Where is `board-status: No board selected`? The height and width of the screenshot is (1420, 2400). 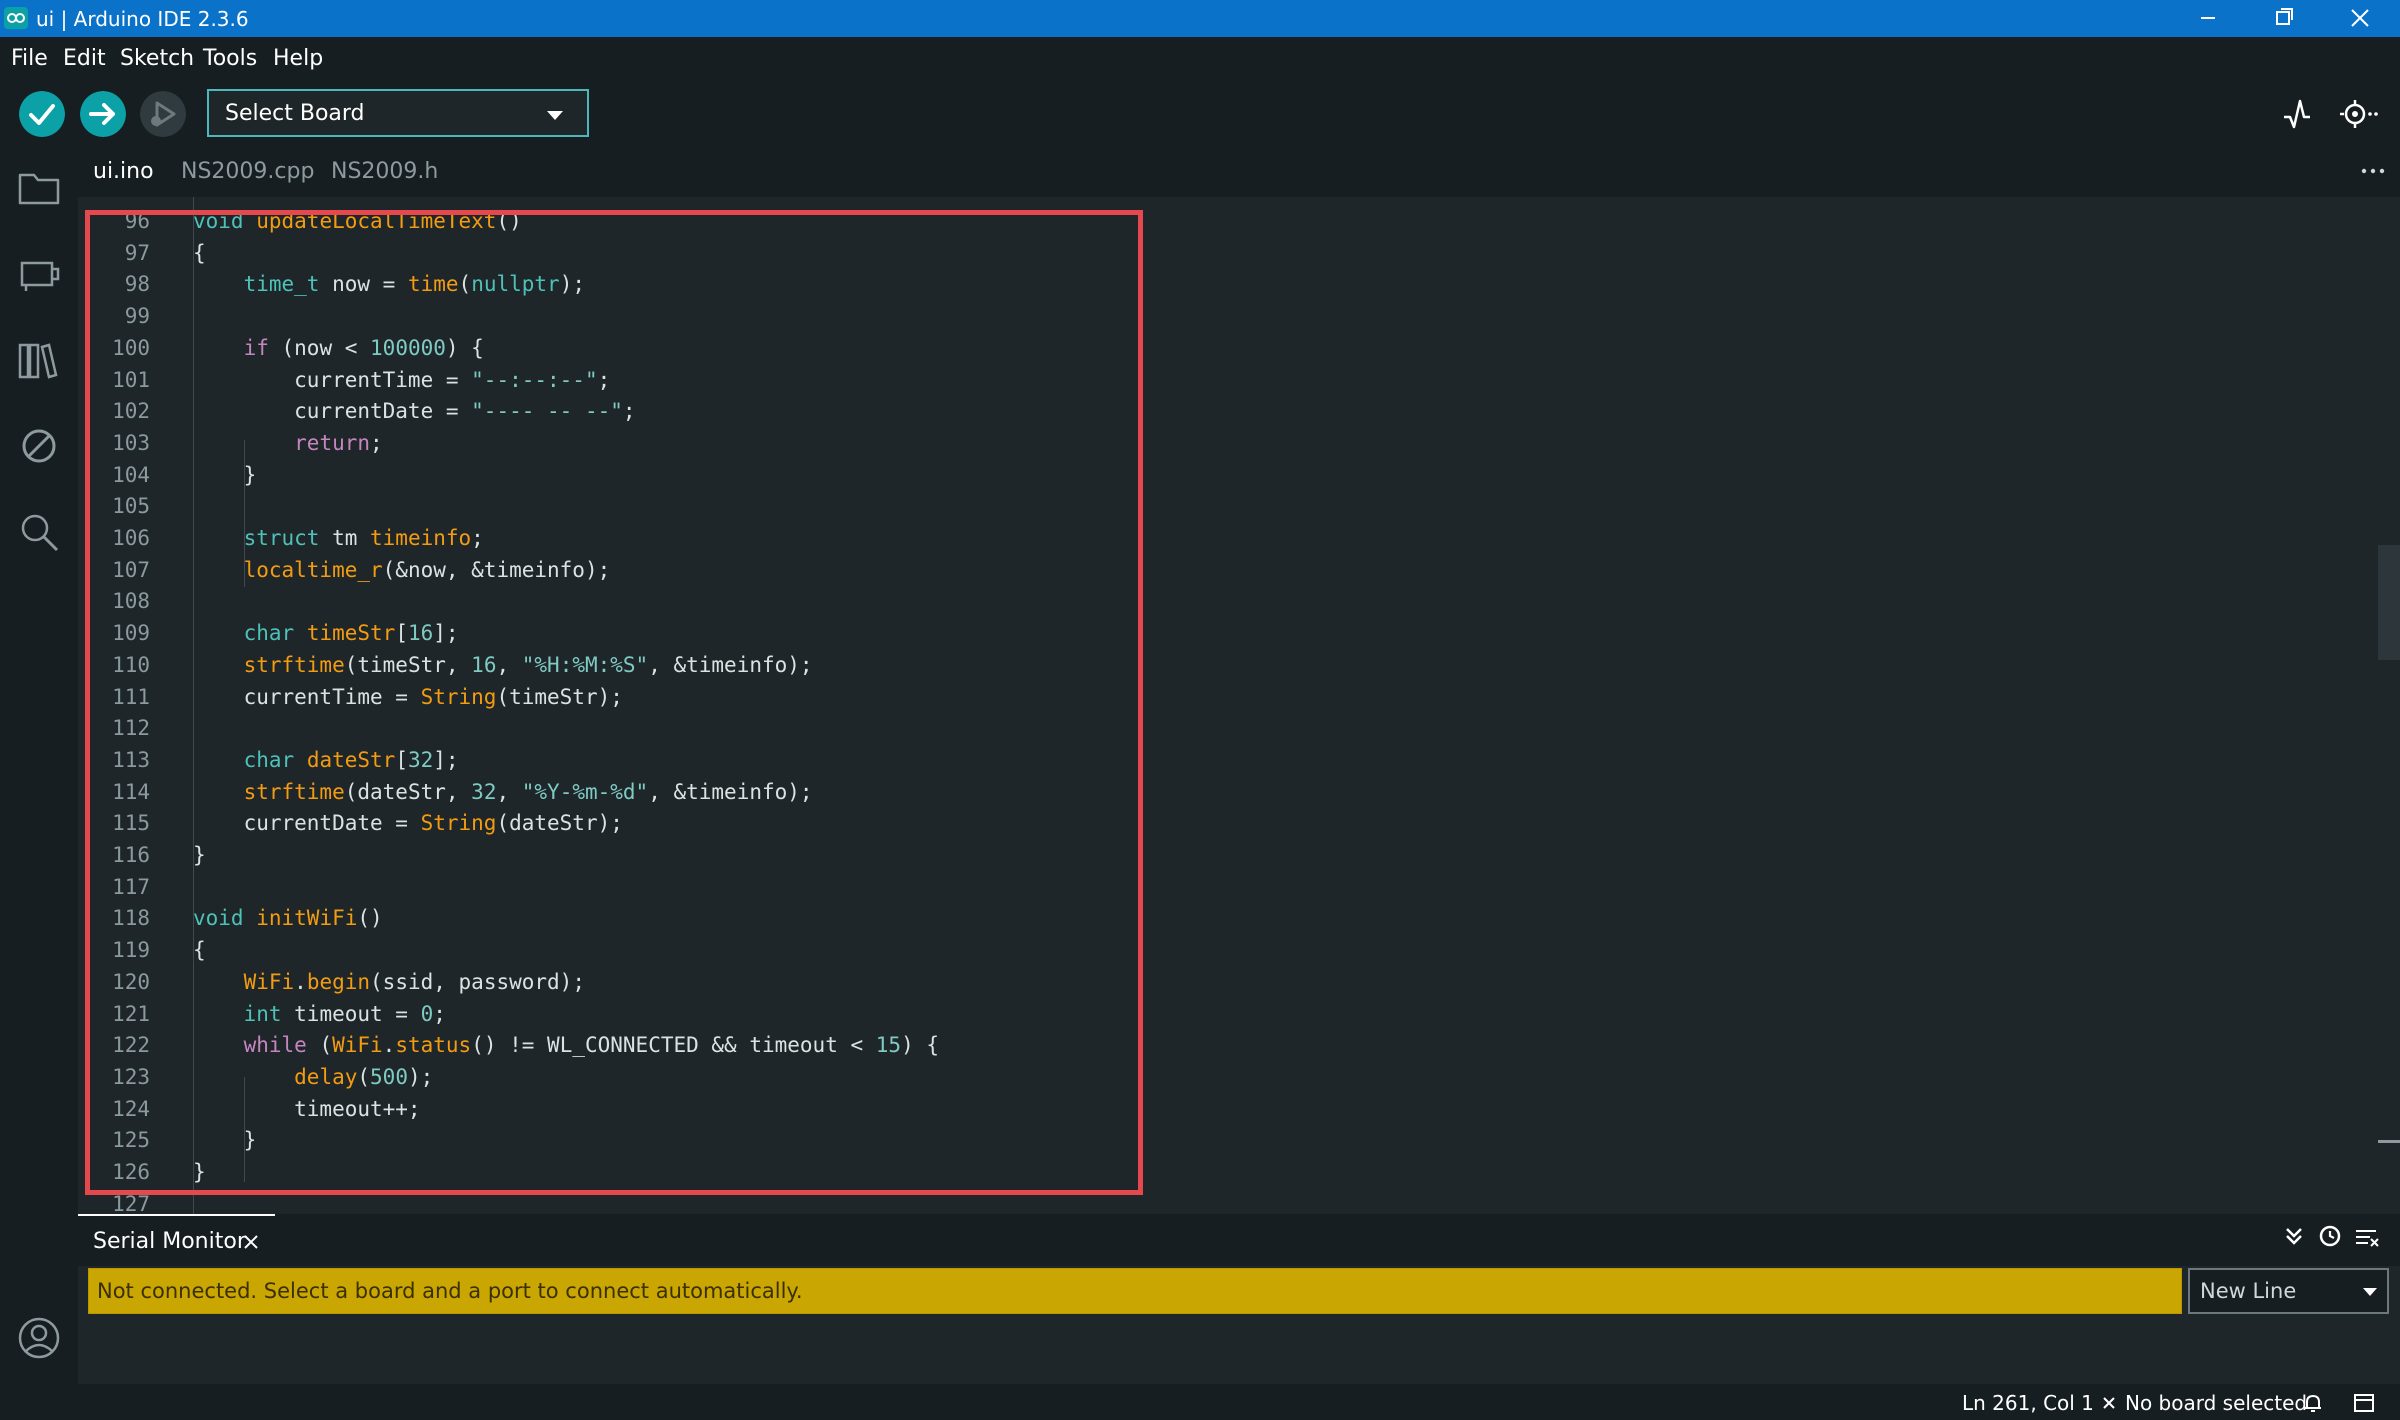
board-status: No board selected is located at coordinates (2216, 1403).